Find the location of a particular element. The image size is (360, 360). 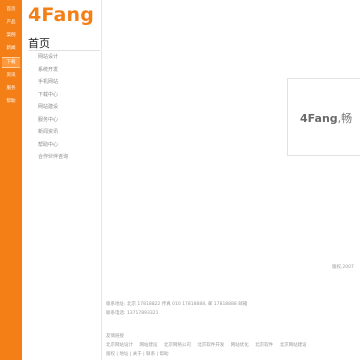

left-nav-rail: 首页 产品 案例 新闻 下载 资讯 服务 帮助 is located at coordinates (11, 180).